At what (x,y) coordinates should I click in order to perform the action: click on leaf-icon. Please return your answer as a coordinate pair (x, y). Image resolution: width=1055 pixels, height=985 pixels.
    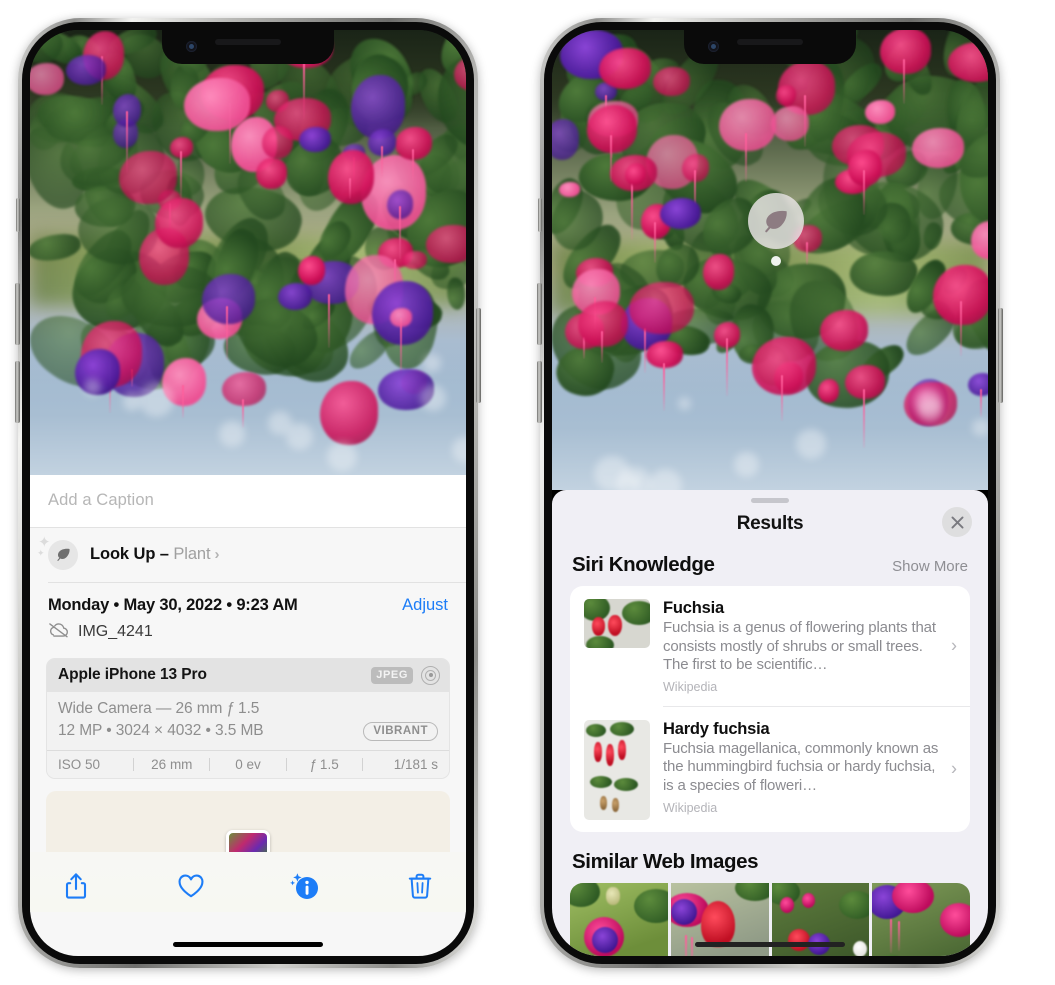
    Looking at the image, I should click on (63, 554).